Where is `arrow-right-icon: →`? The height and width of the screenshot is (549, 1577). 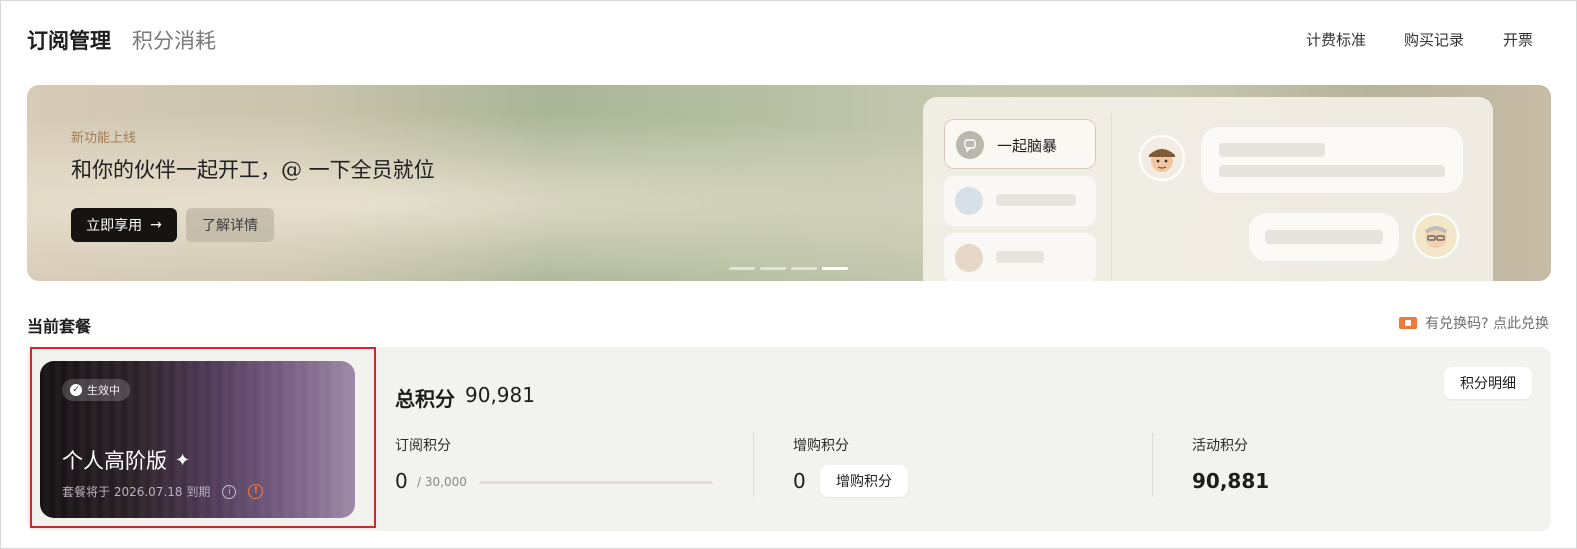
arrow-right-icon: → is located at coordinates (156, 225).